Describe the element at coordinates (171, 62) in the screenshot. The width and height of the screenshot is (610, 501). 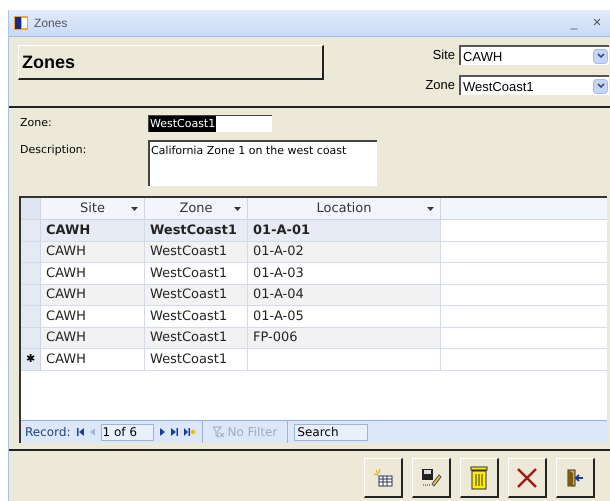
I see `form-title: Zones` at that location.